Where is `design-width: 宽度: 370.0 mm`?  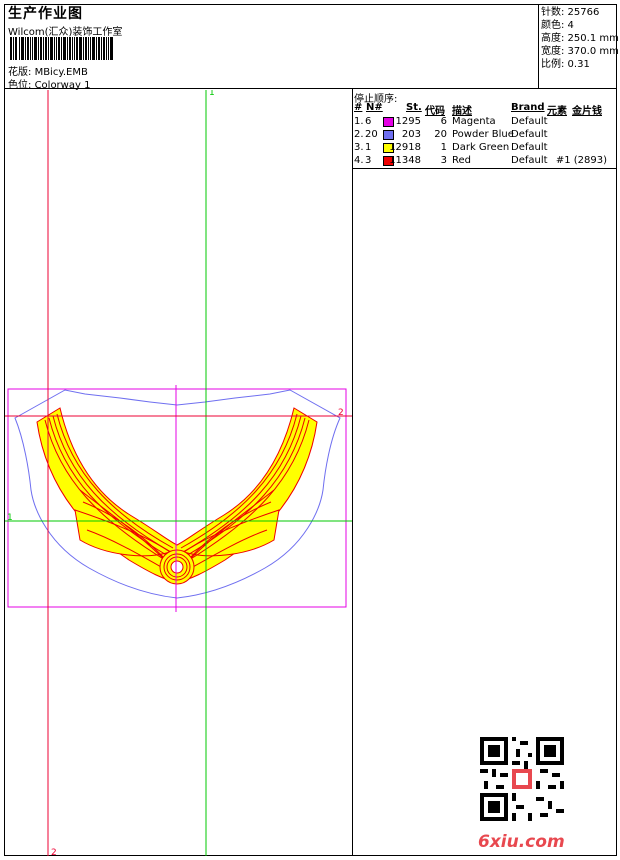 design-width: 宽度: 370.0 mm is located at coordinates (580, 51).